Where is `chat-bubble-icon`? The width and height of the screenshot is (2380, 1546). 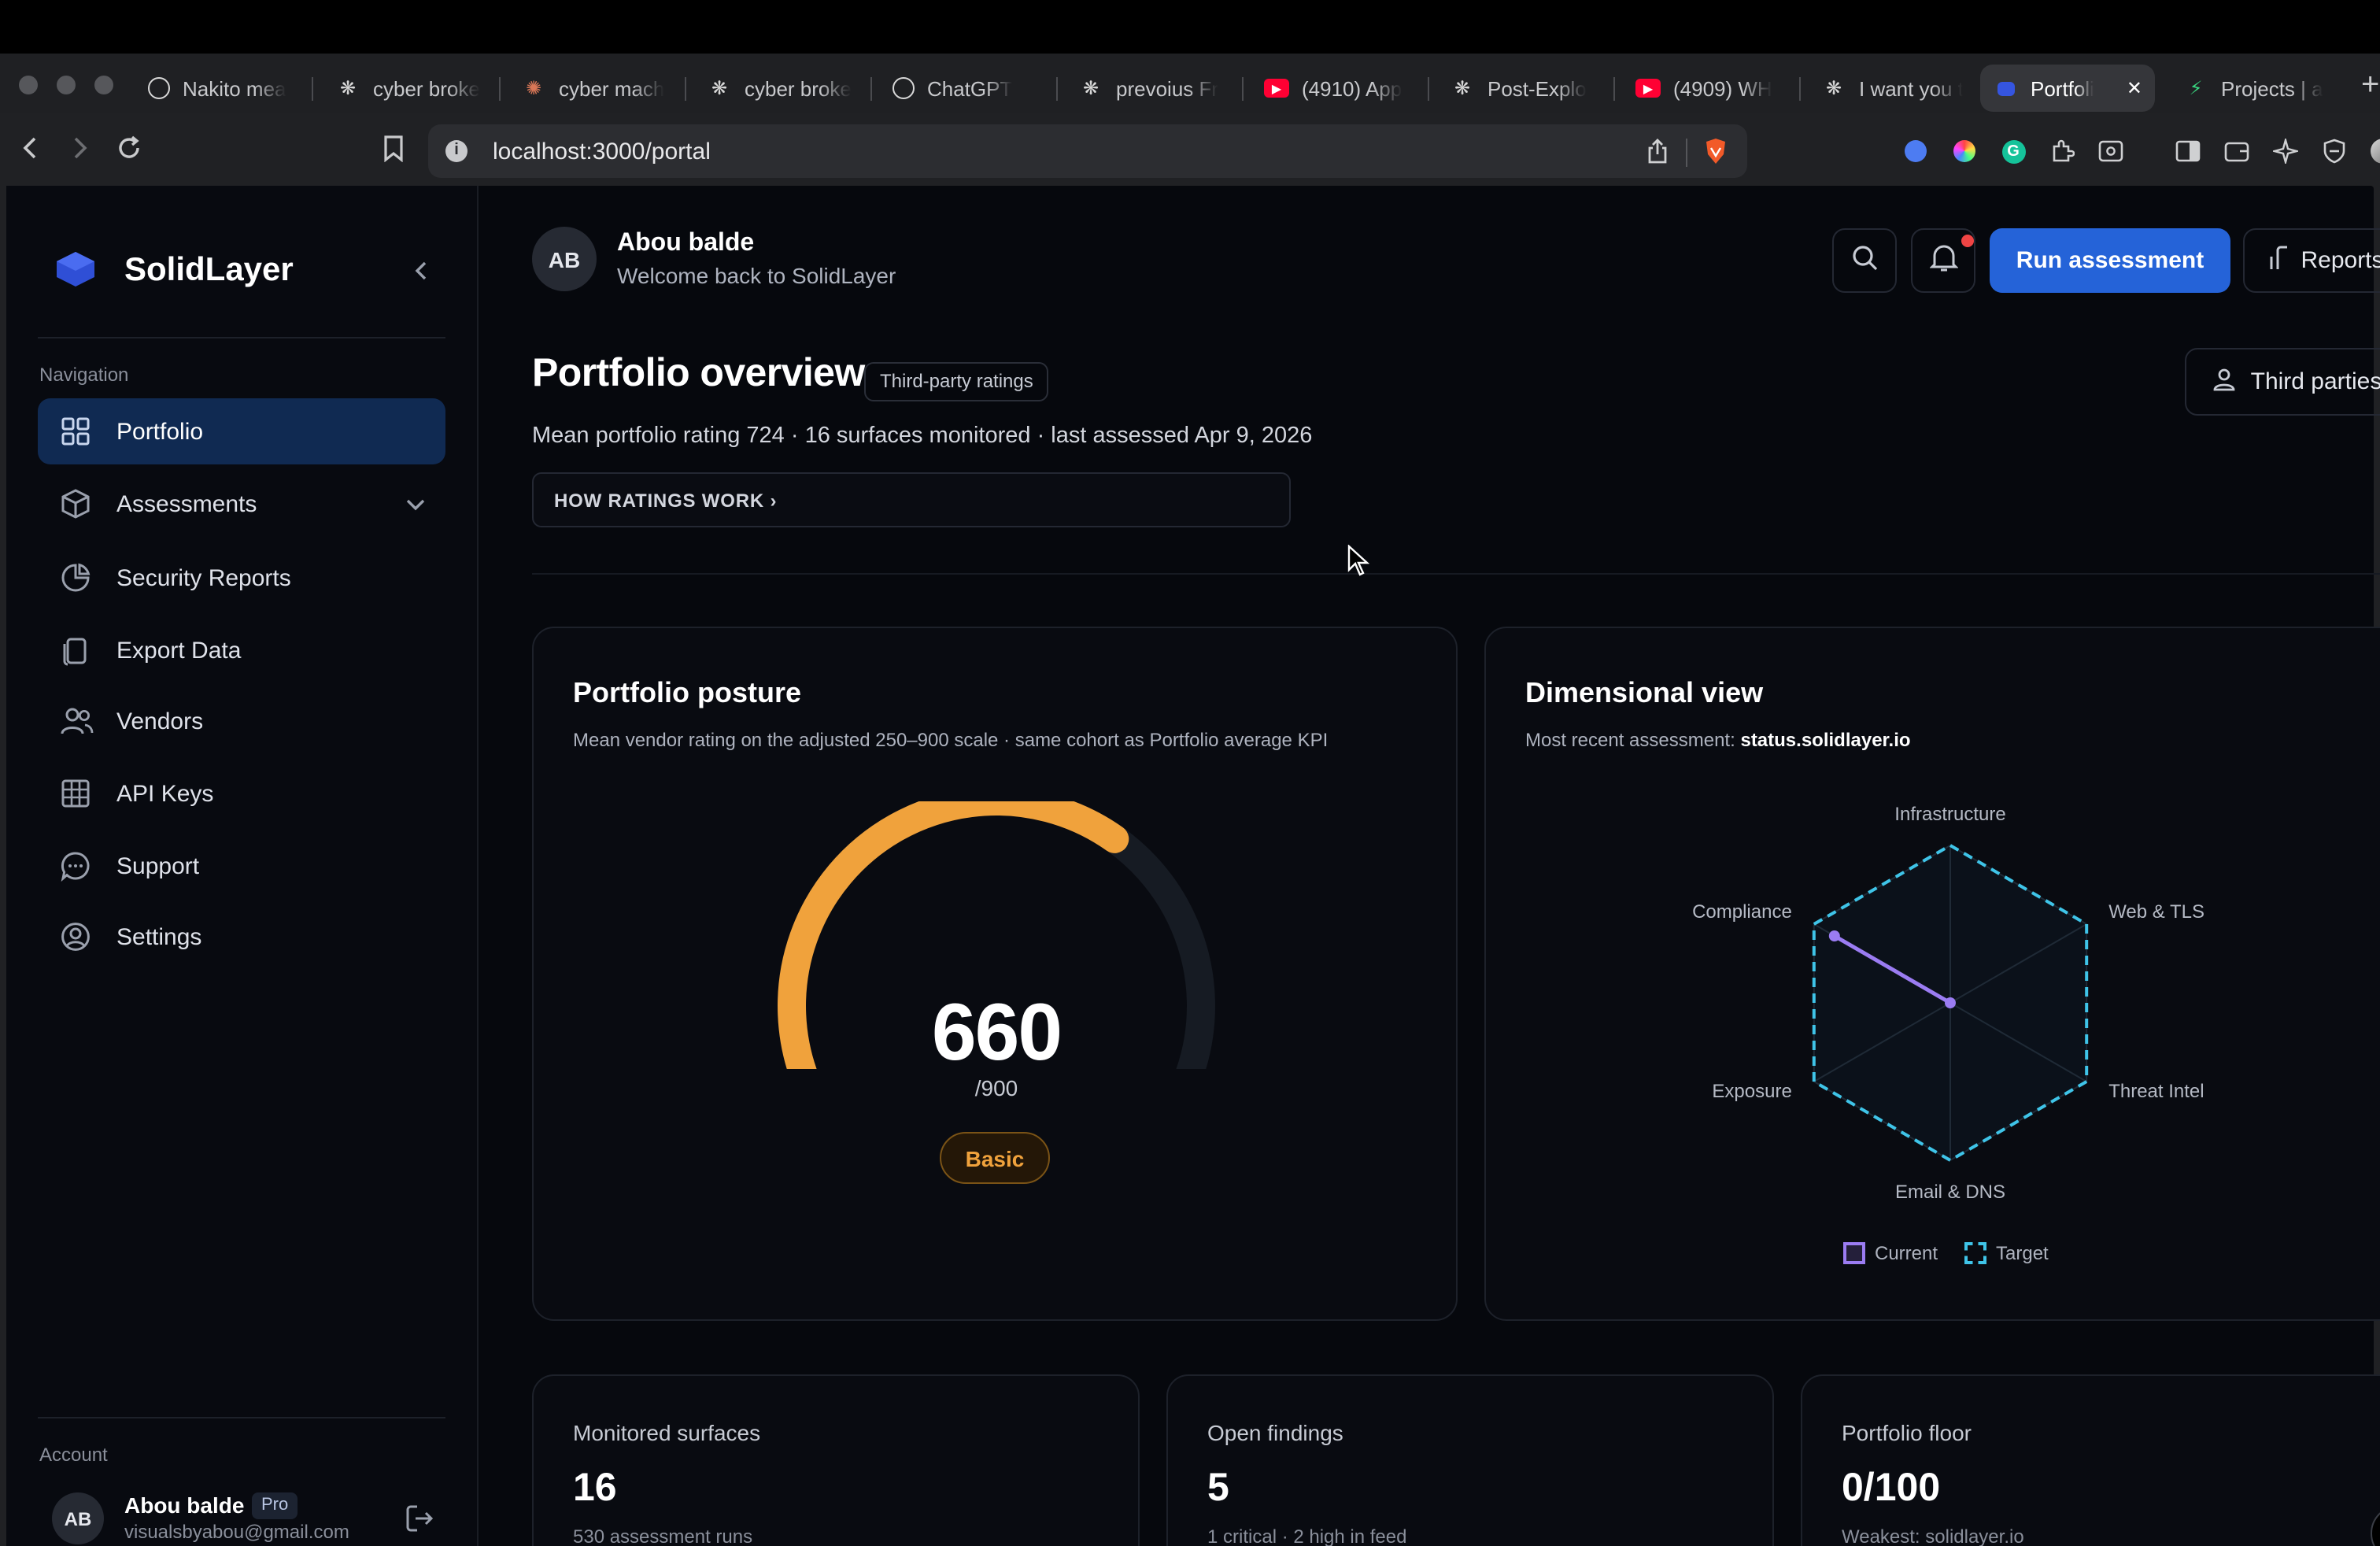
chat-bubble-icon is located at coordinates (75, 866).